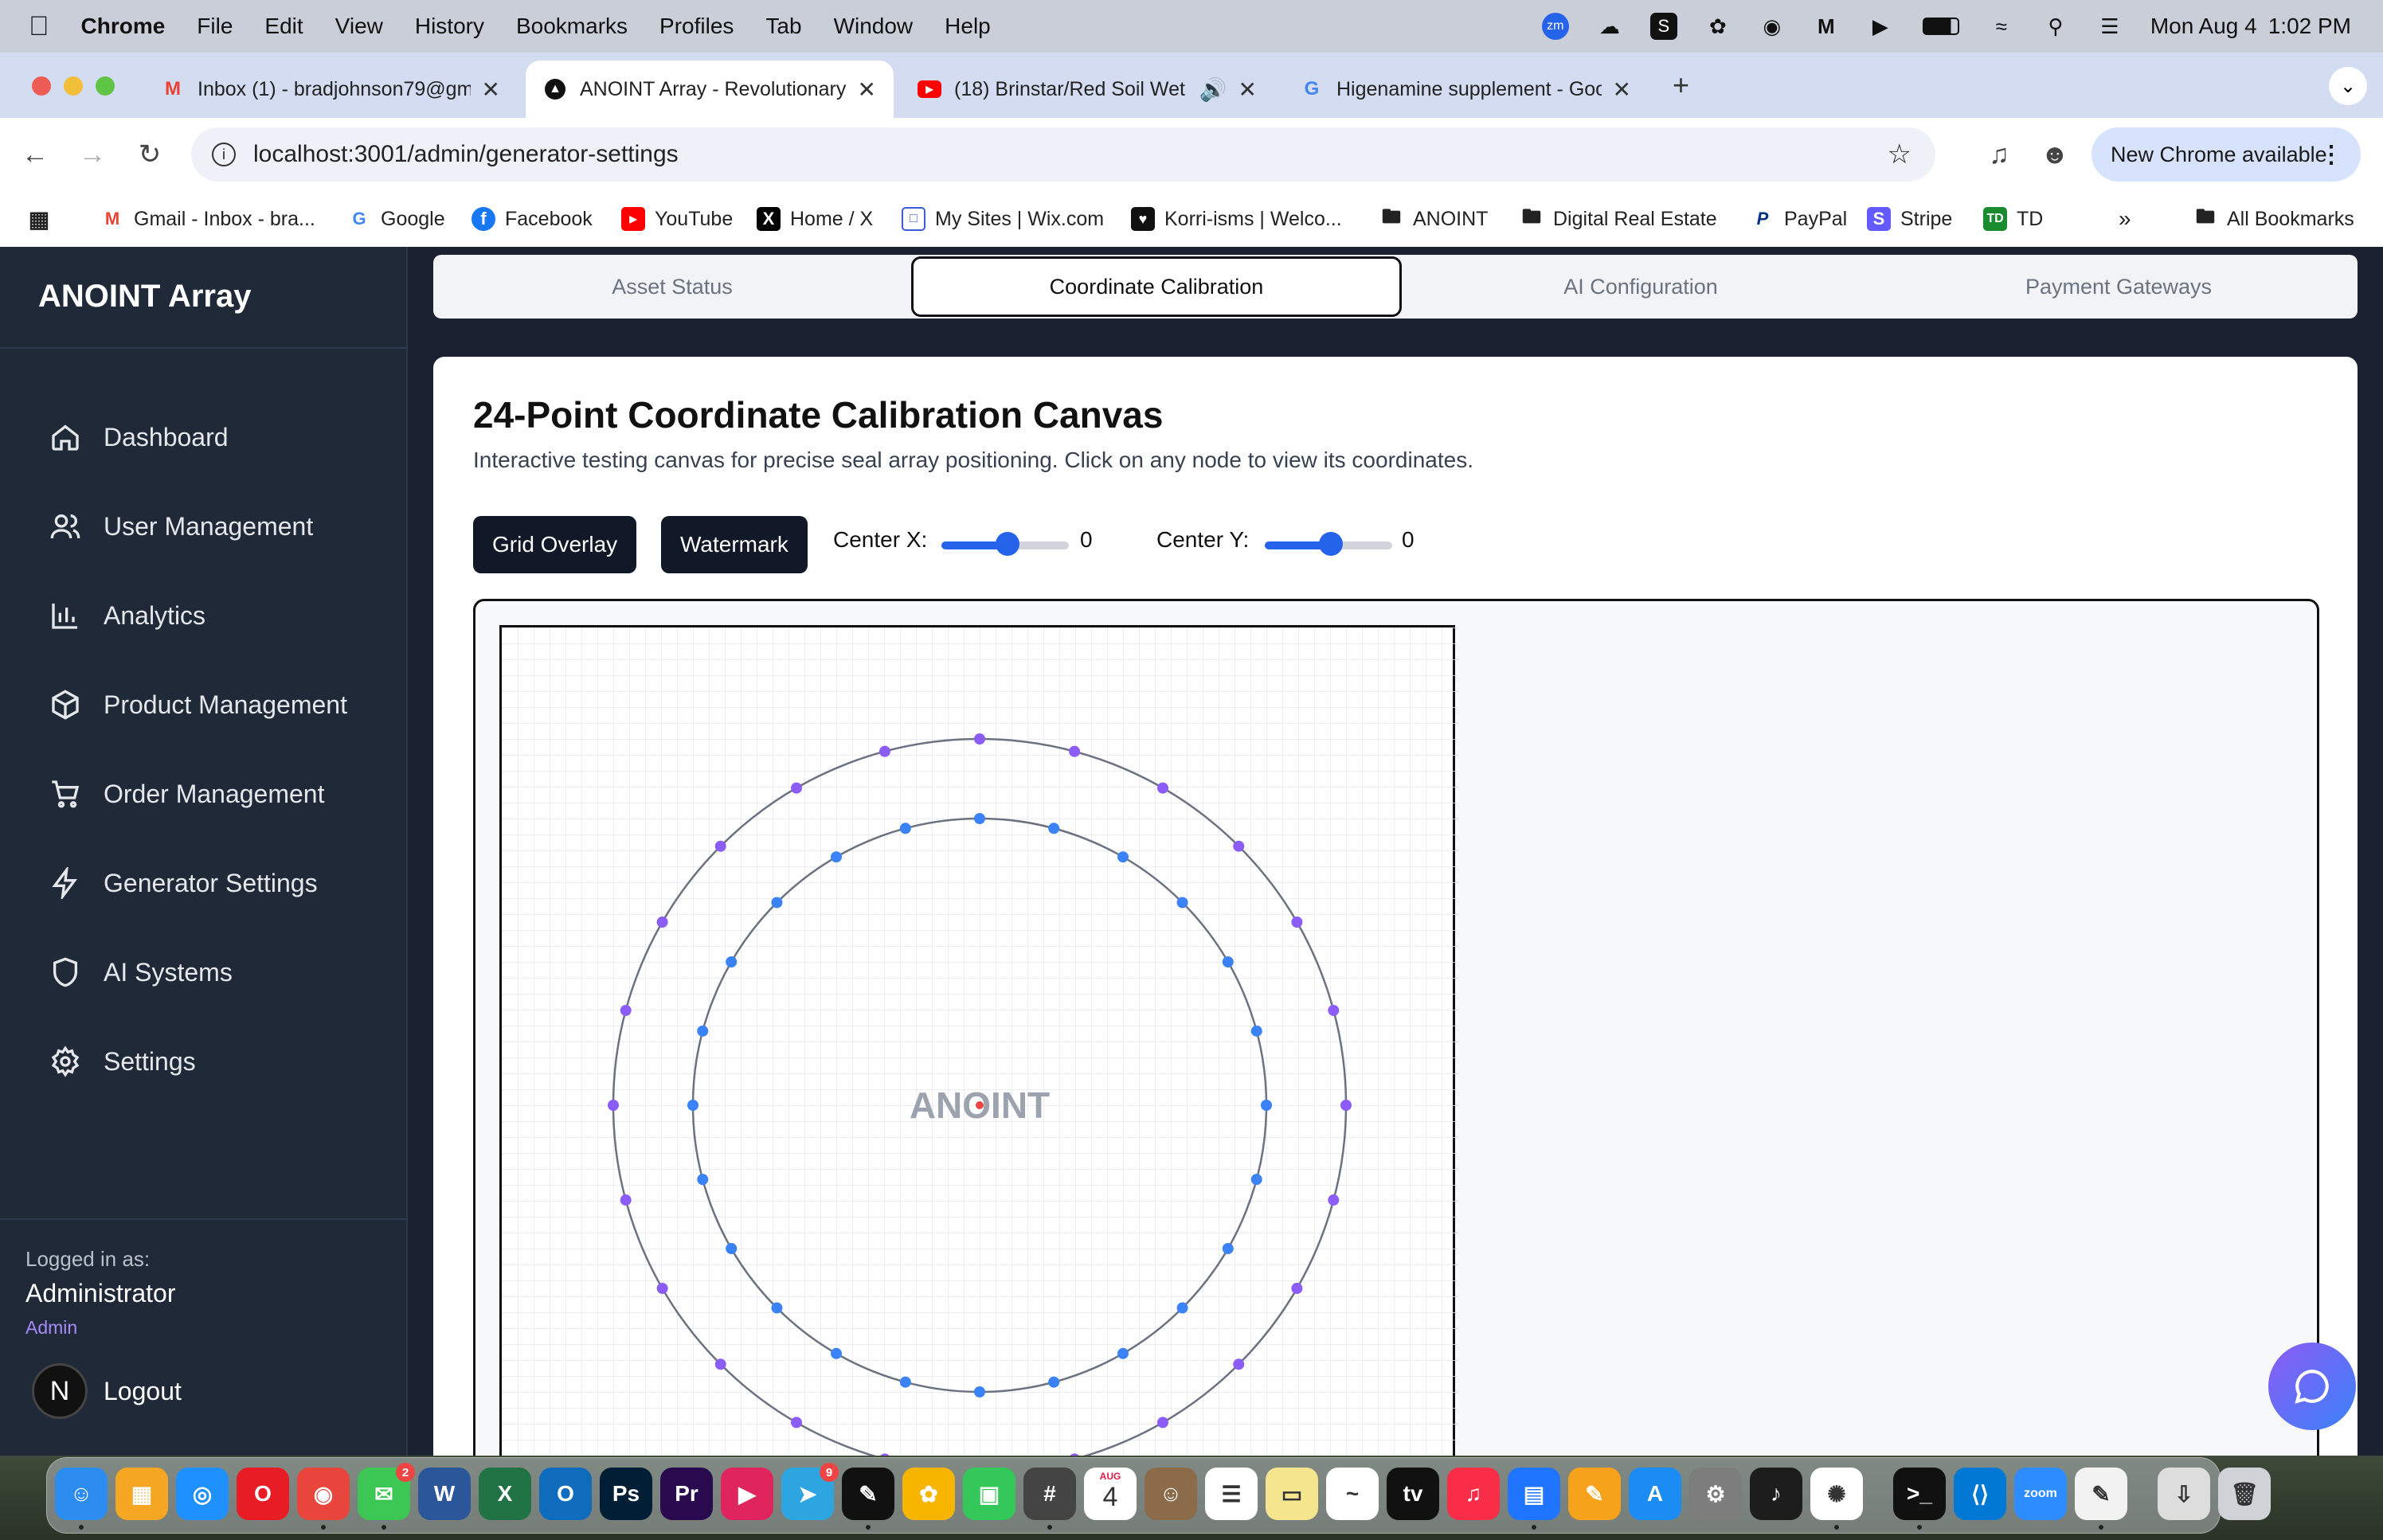 Image resolution: width=2383 pixels, height=1540 pixels. What do you see at coordinates (2273, 219) in the screenshot?
I see `bookmark-all-bookmarks: 🖿 All Bookmarks` at bounding box center [2273, 219].